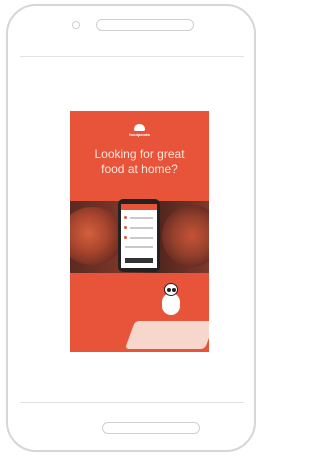 The height and width of the screenshot is (457, 320). Describe the element at coordinates (185, 236) in the screenshot. I see `pizza-image-right` at that location.